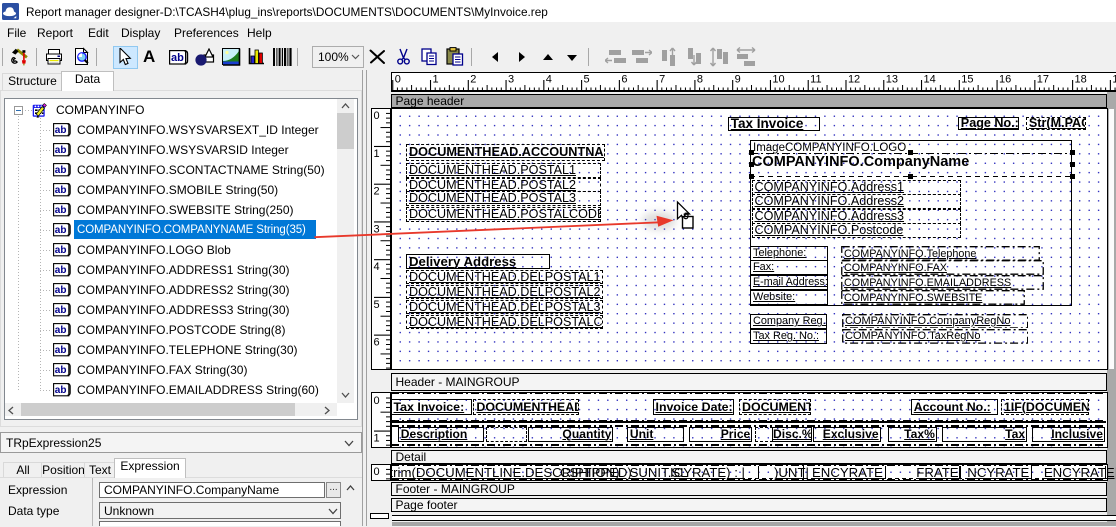 The image size is (1116, 527). I want to click on svg-text: 16, so click(1005, 79).